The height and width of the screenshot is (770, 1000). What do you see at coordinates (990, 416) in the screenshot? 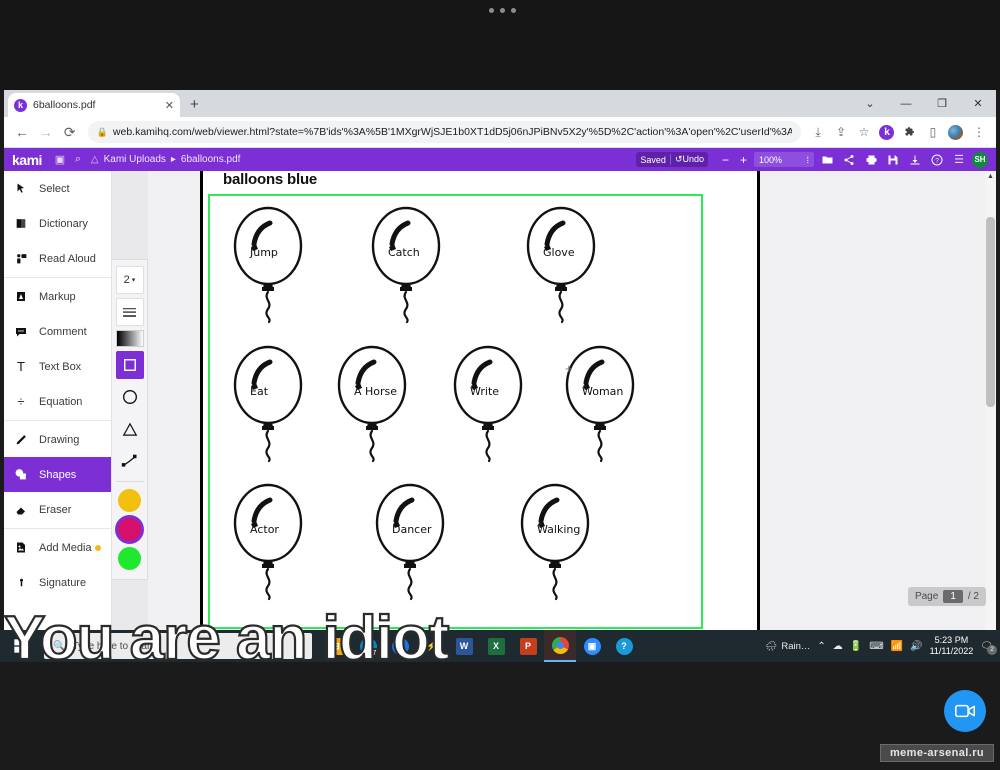
I see `vertical-scrollbar: ▲` at bounding box center [990, 416].